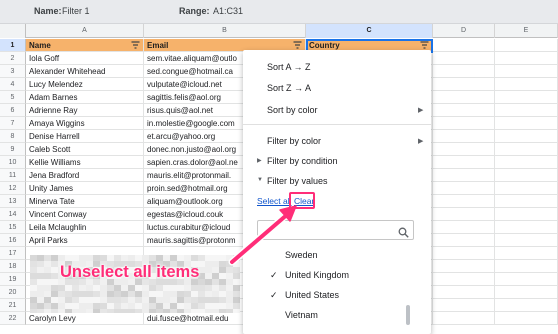 The image size is (558, 334). Describe the element at coordinates (130, 272) in the screenshot. I see `annotation-text: Unselect all items` at that location.